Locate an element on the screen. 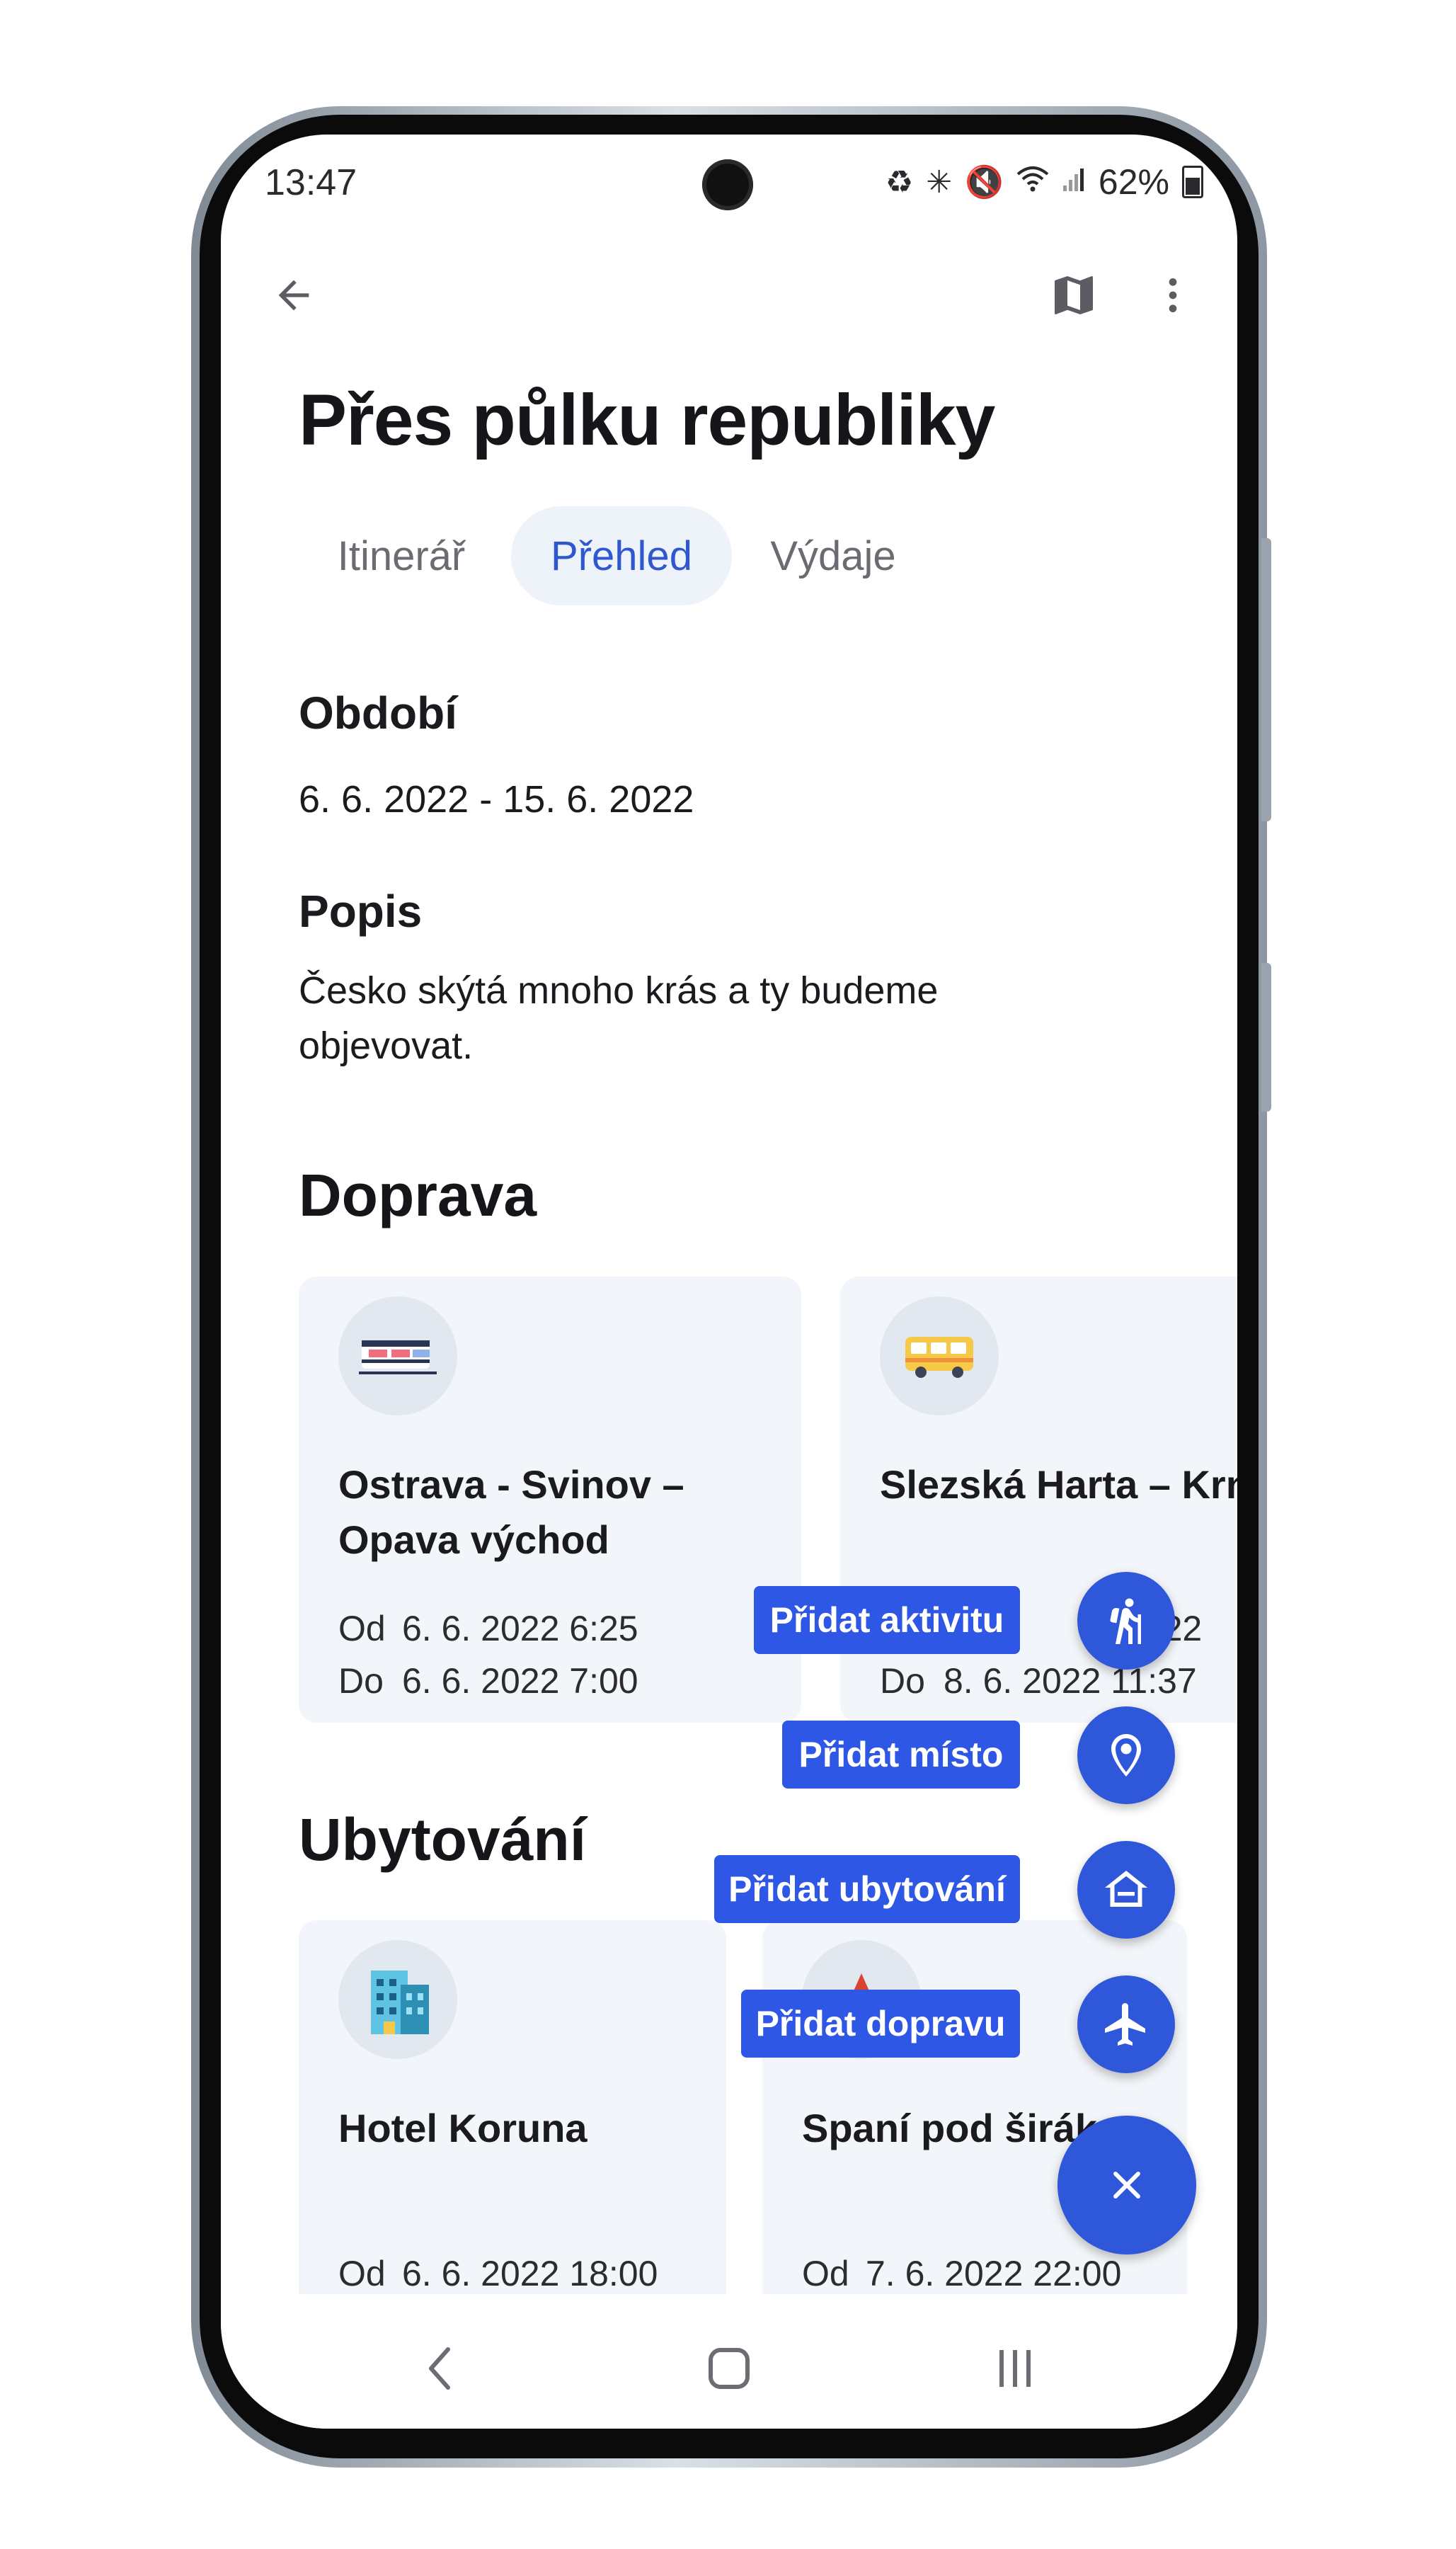 This screenshot has height=2549, width=1456. nav-recents-button is located at coordinates (1015, 2368).